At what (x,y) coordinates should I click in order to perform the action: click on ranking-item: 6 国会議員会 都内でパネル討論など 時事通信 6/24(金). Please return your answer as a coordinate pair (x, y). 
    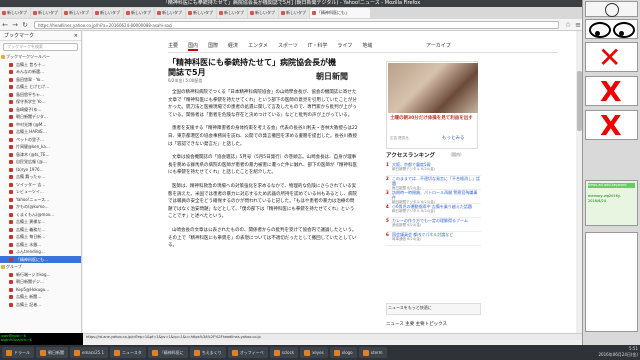
    Looking at the image, I should click on (433, 239).